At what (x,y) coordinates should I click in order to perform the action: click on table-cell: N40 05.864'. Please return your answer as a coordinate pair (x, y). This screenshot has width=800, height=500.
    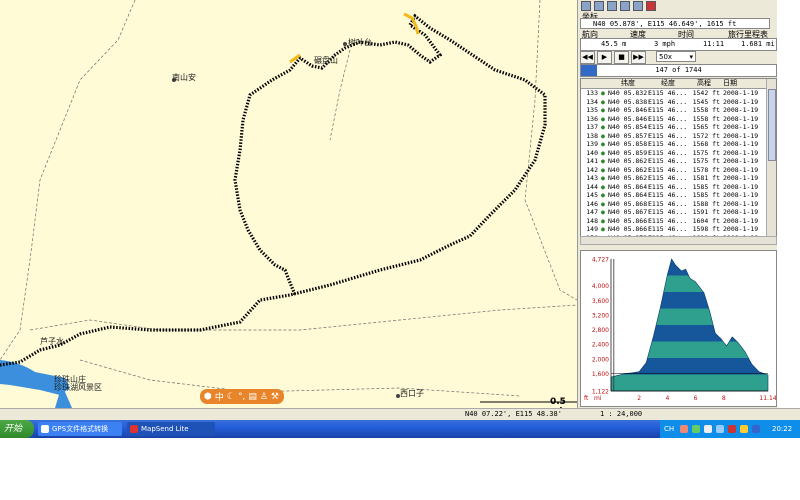
    Looking at the image, I should click on (630, 195).